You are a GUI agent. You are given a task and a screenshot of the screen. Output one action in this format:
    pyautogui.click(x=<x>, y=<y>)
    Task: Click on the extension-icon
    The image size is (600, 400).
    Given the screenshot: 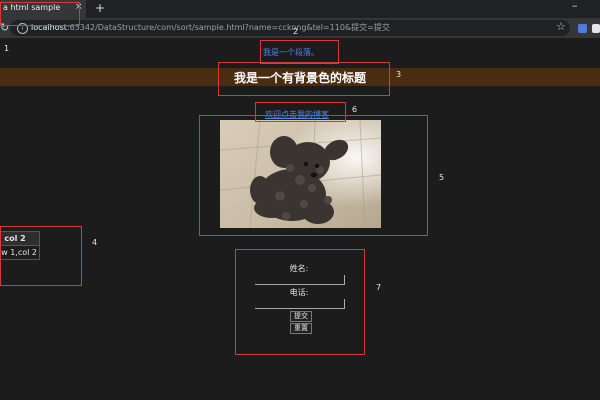 What is the action you would take?
    pyautogui.click(x=596, y=28)
    